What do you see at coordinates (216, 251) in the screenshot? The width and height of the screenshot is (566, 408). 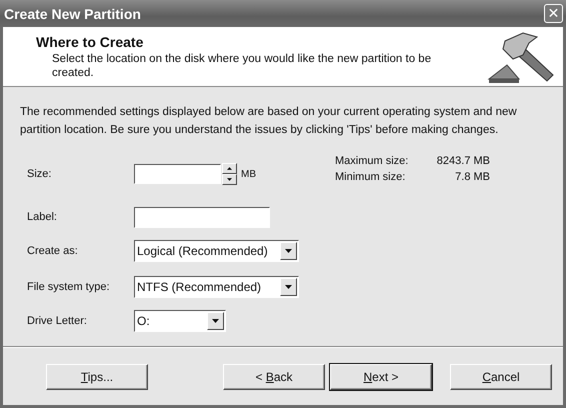 I see `dropdown: Logical (Recommended)` at bounding box center [216, 251].